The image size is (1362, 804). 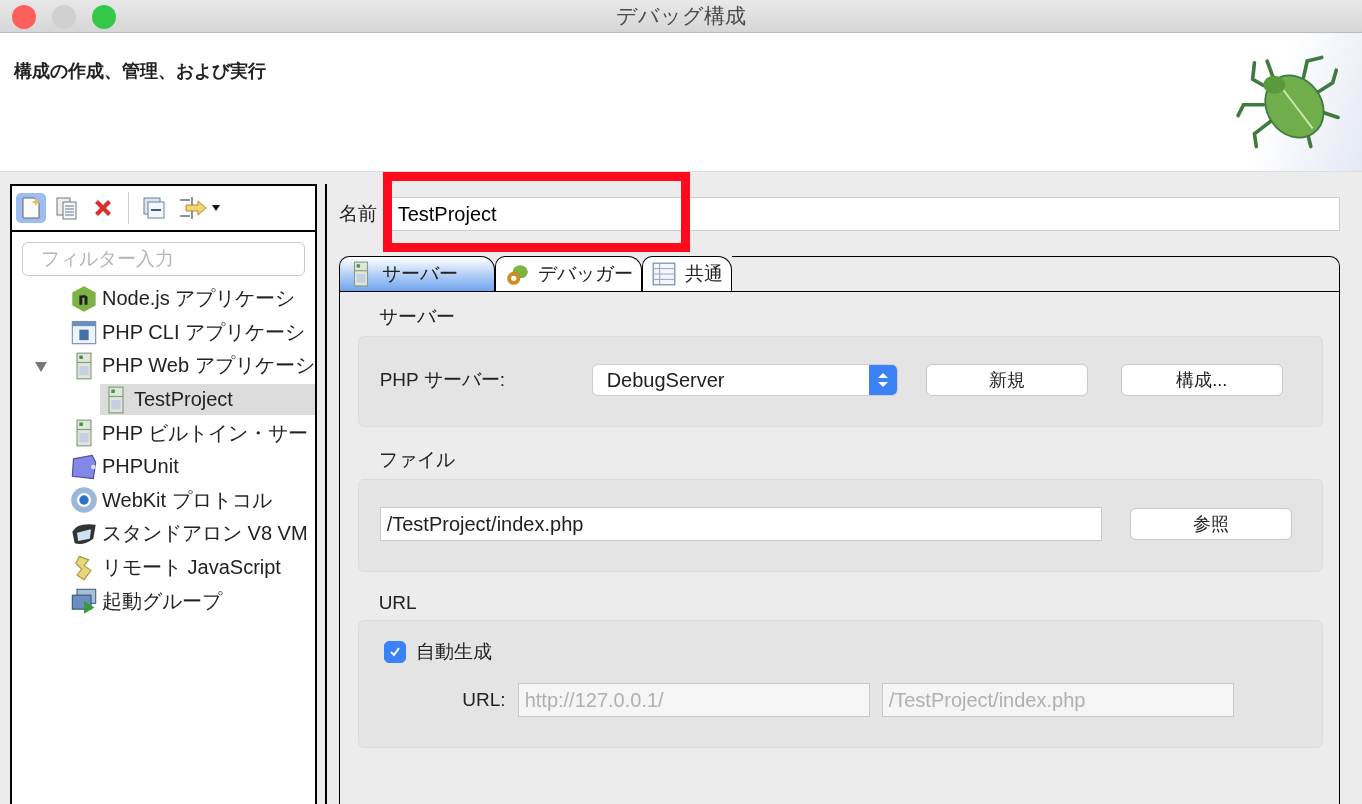 What do you see at coordinates (84, 332) in the screenshot?
I see `window-icon` at bounding box center [84, 332].